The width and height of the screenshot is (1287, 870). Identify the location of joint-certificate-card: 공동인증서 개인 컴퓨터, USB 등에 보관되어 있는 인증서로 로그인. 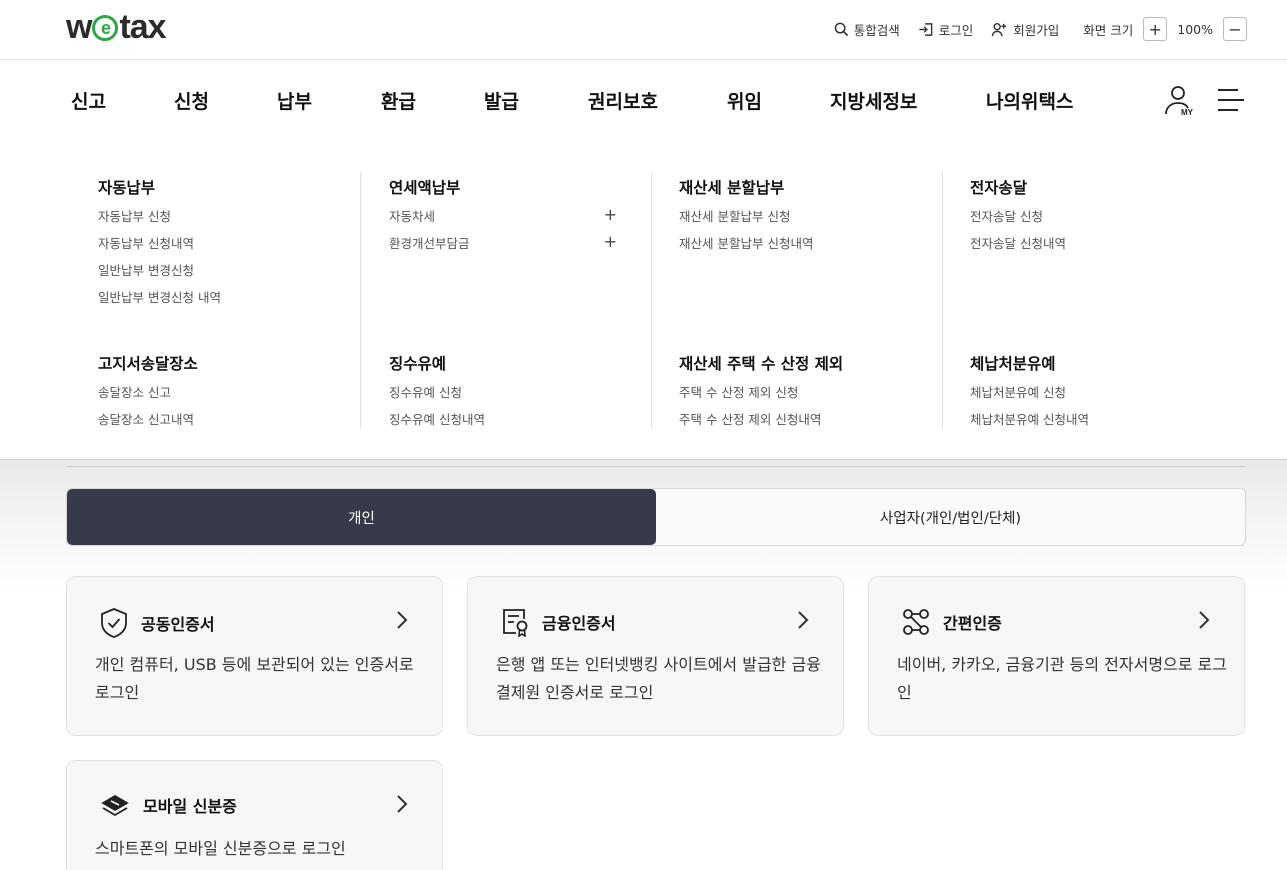
(254, 656).